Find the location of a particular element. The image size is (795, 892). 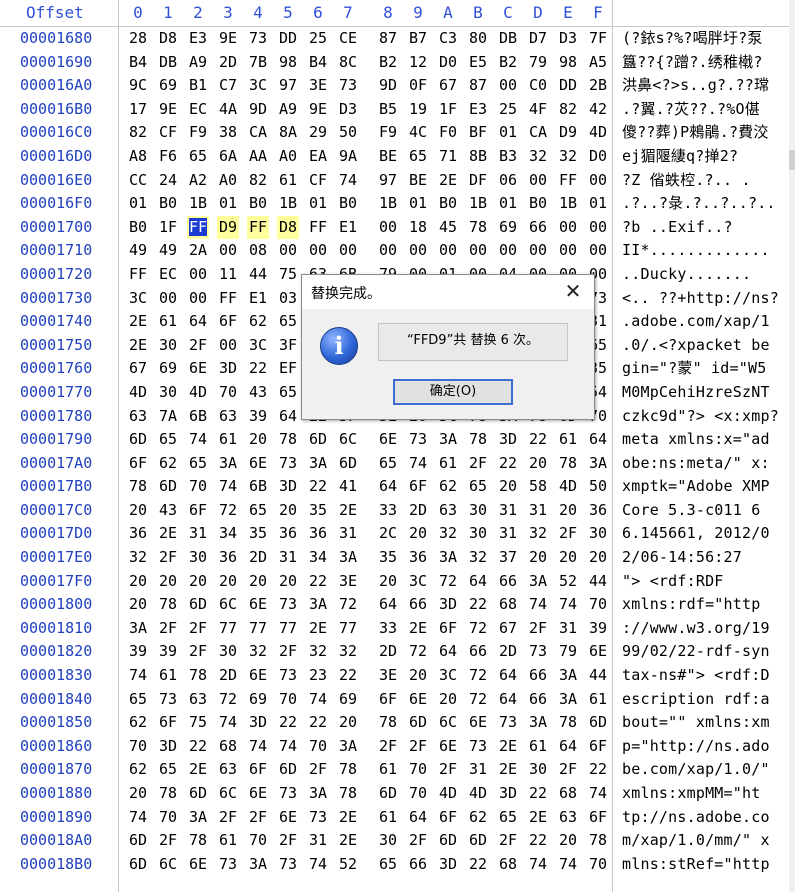

ascii-text: .adobe.com/xap/1 is located at coordinates (696, 322).